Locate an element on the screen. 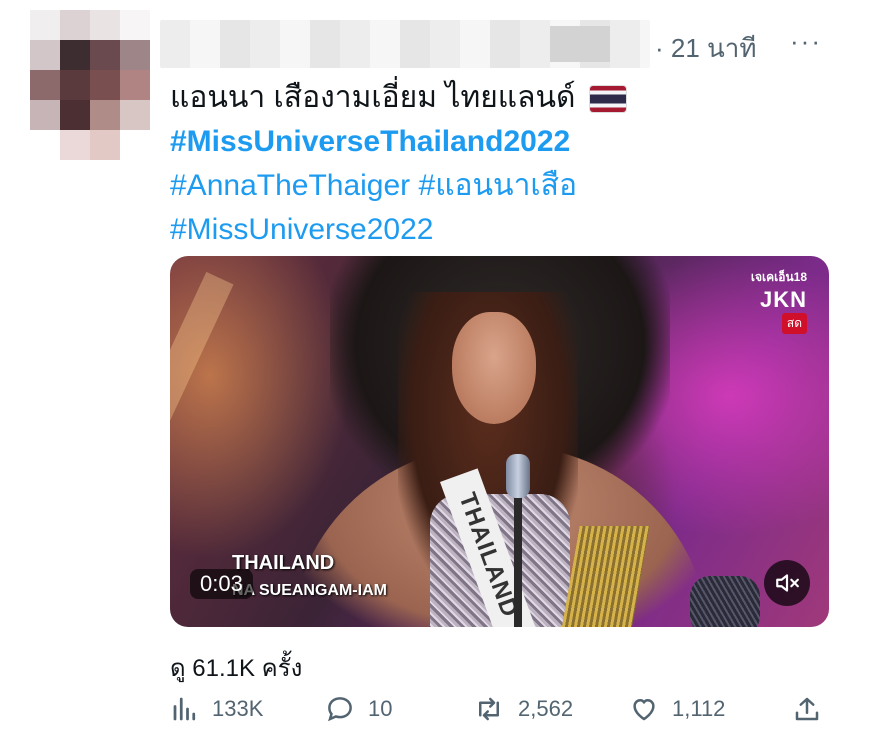 This screenshot has height=752, width=870. speaker-muted-icon is located at coordinates (787, 583).